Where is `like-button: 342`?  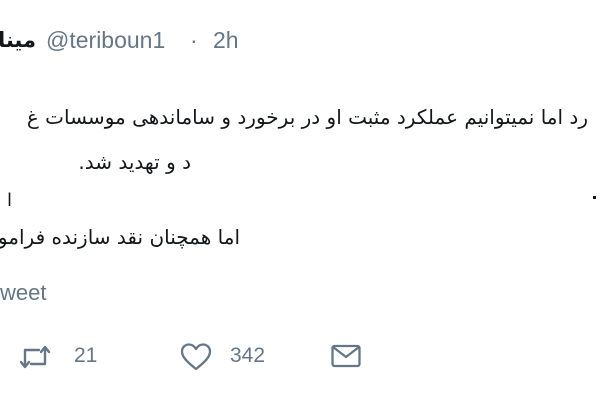
like-button: 342 is located at coordinates (235, 358).